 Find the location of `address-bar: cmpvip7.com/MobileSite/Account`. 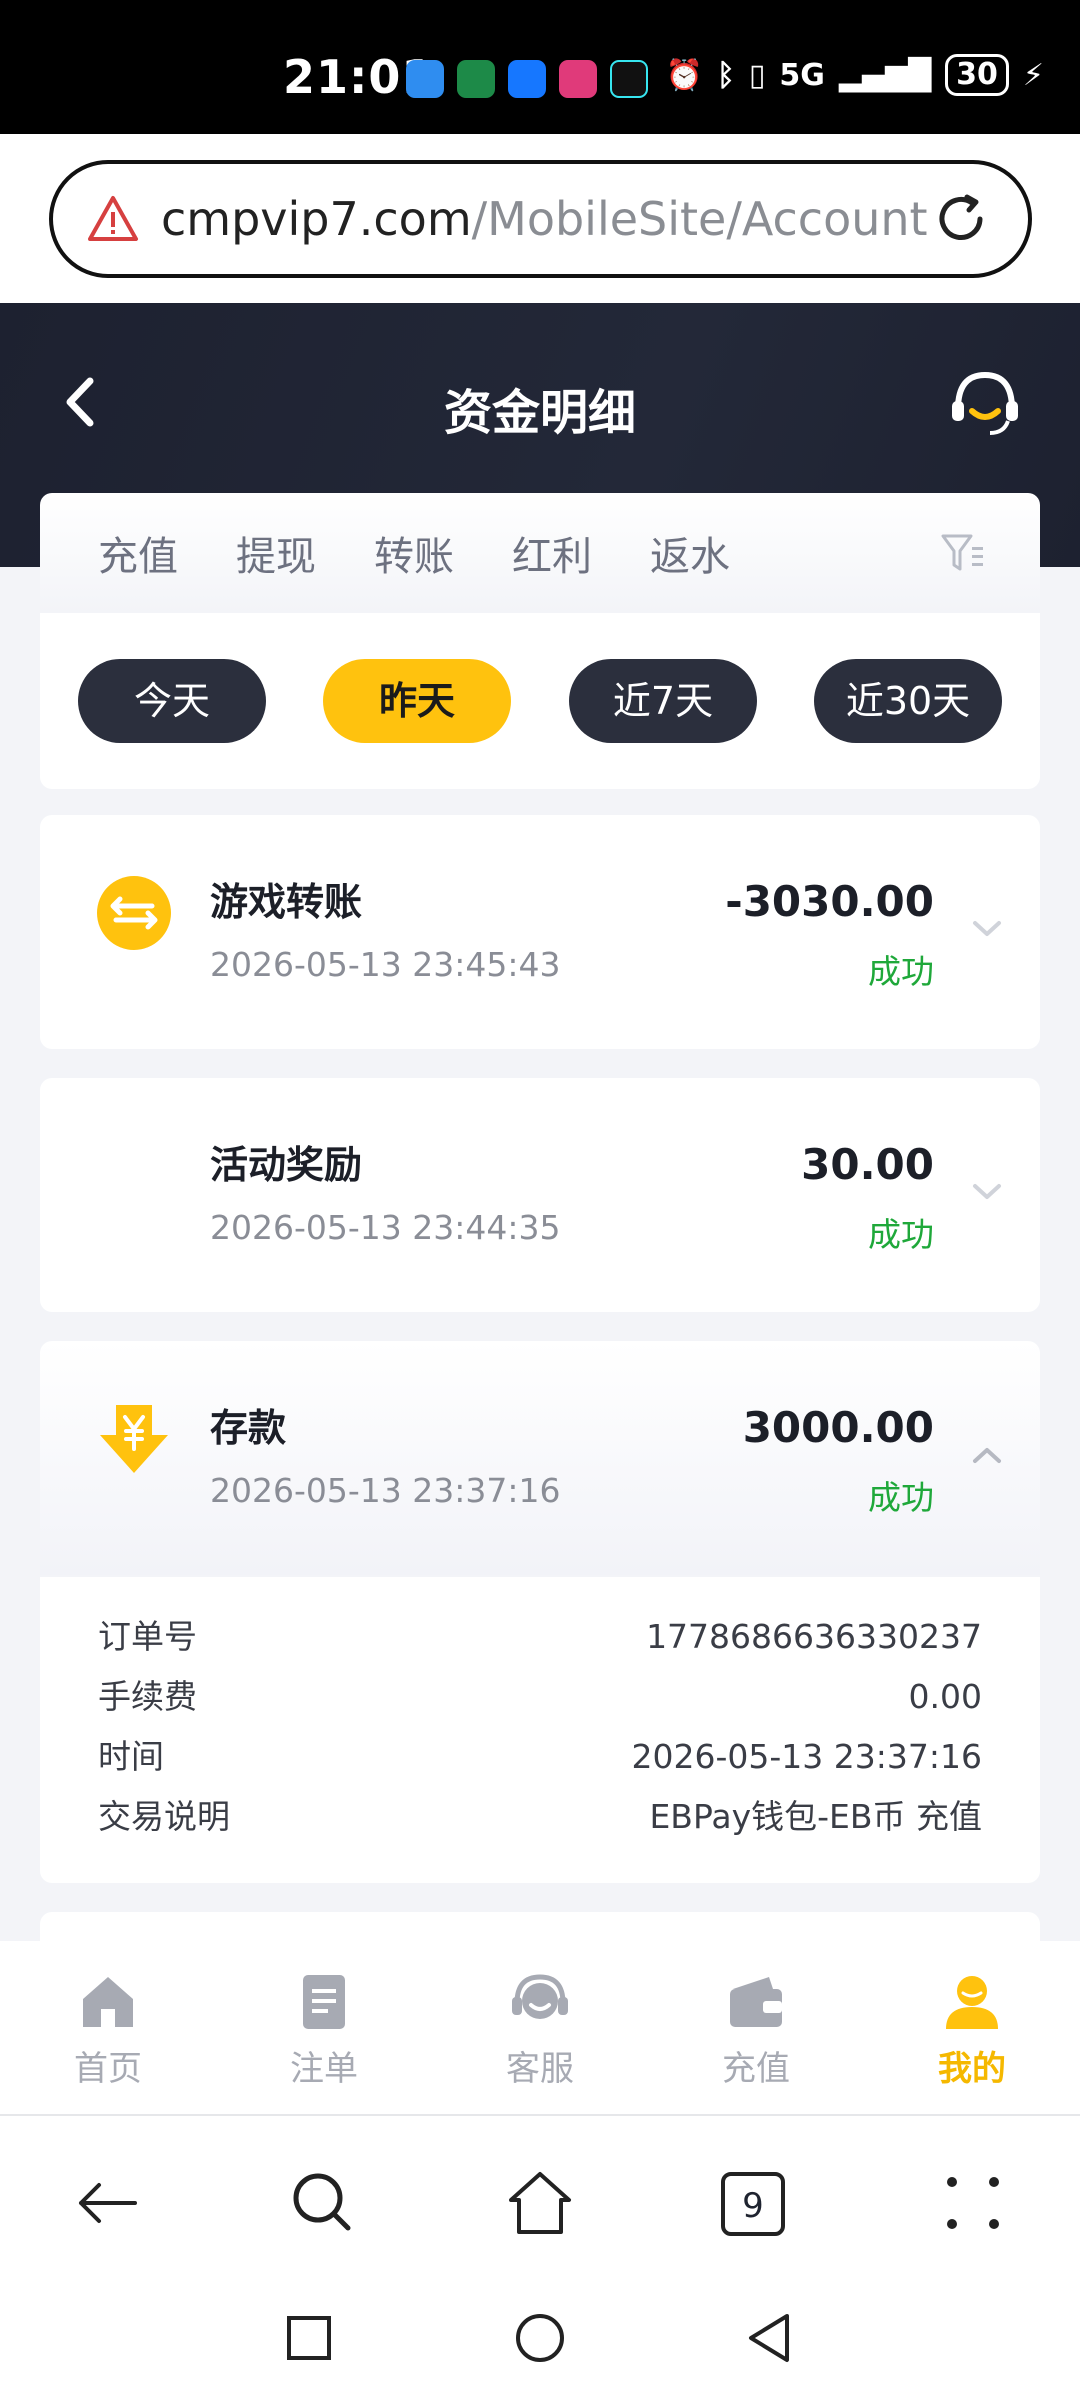

address-bar: cmpvip7.com/MobileSite/Account is located at coordinates (540, 219).